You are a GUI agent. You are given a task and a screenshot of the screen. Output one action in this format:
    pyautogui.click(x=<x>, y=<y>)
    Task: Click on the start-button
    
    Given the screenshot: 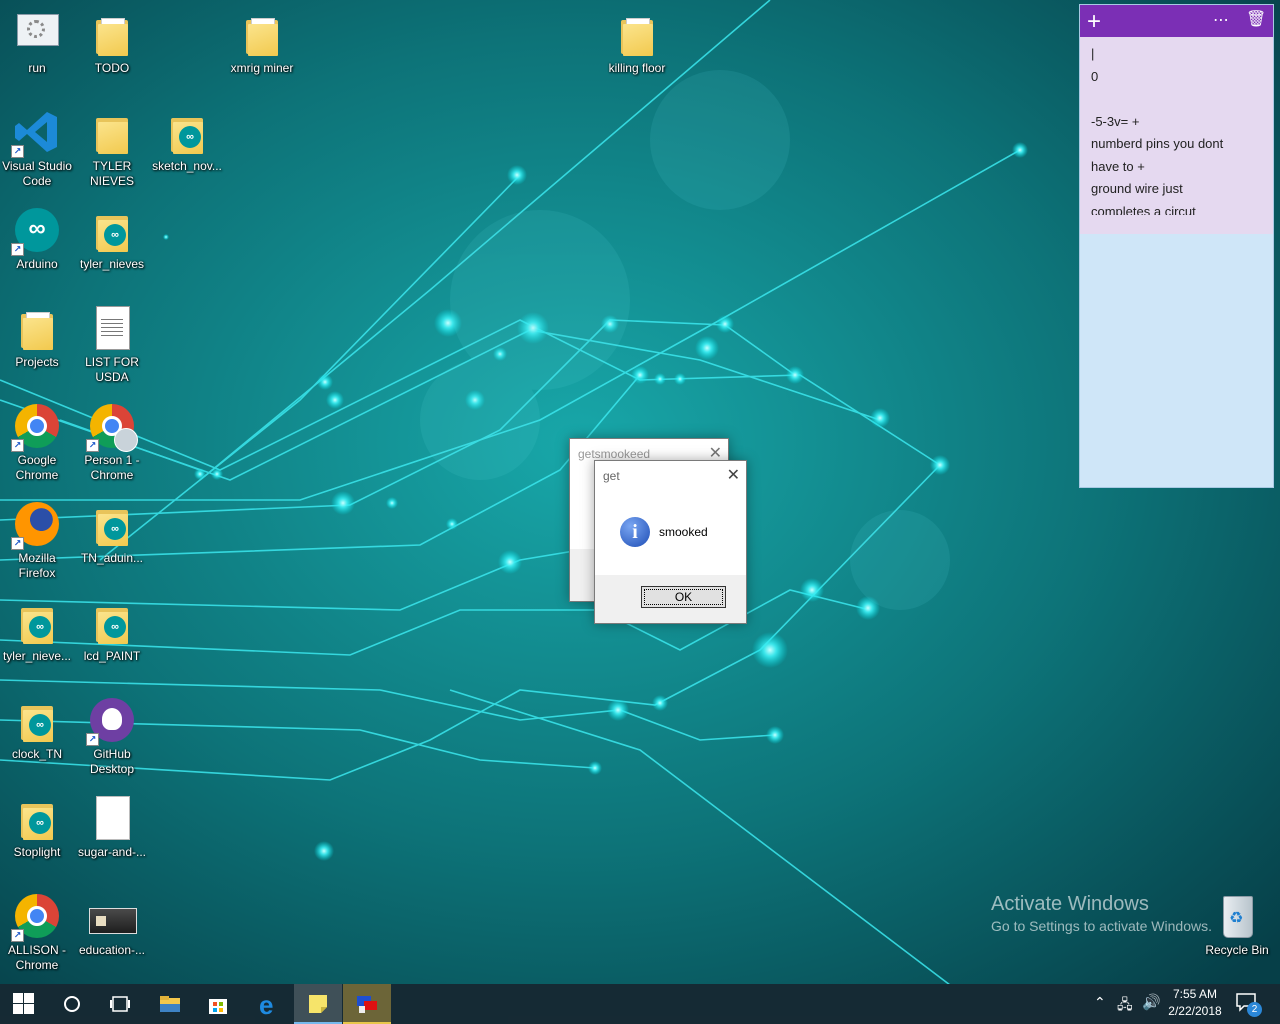 What is the action you would take?
    pyautogui.click(x=24, y=1004)
    